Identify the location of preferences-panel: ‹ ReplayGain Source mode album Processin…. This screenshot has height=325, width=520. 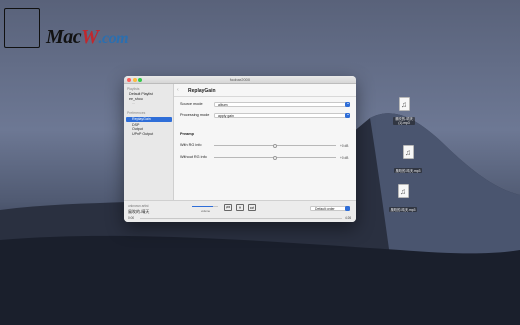
(265, 142).